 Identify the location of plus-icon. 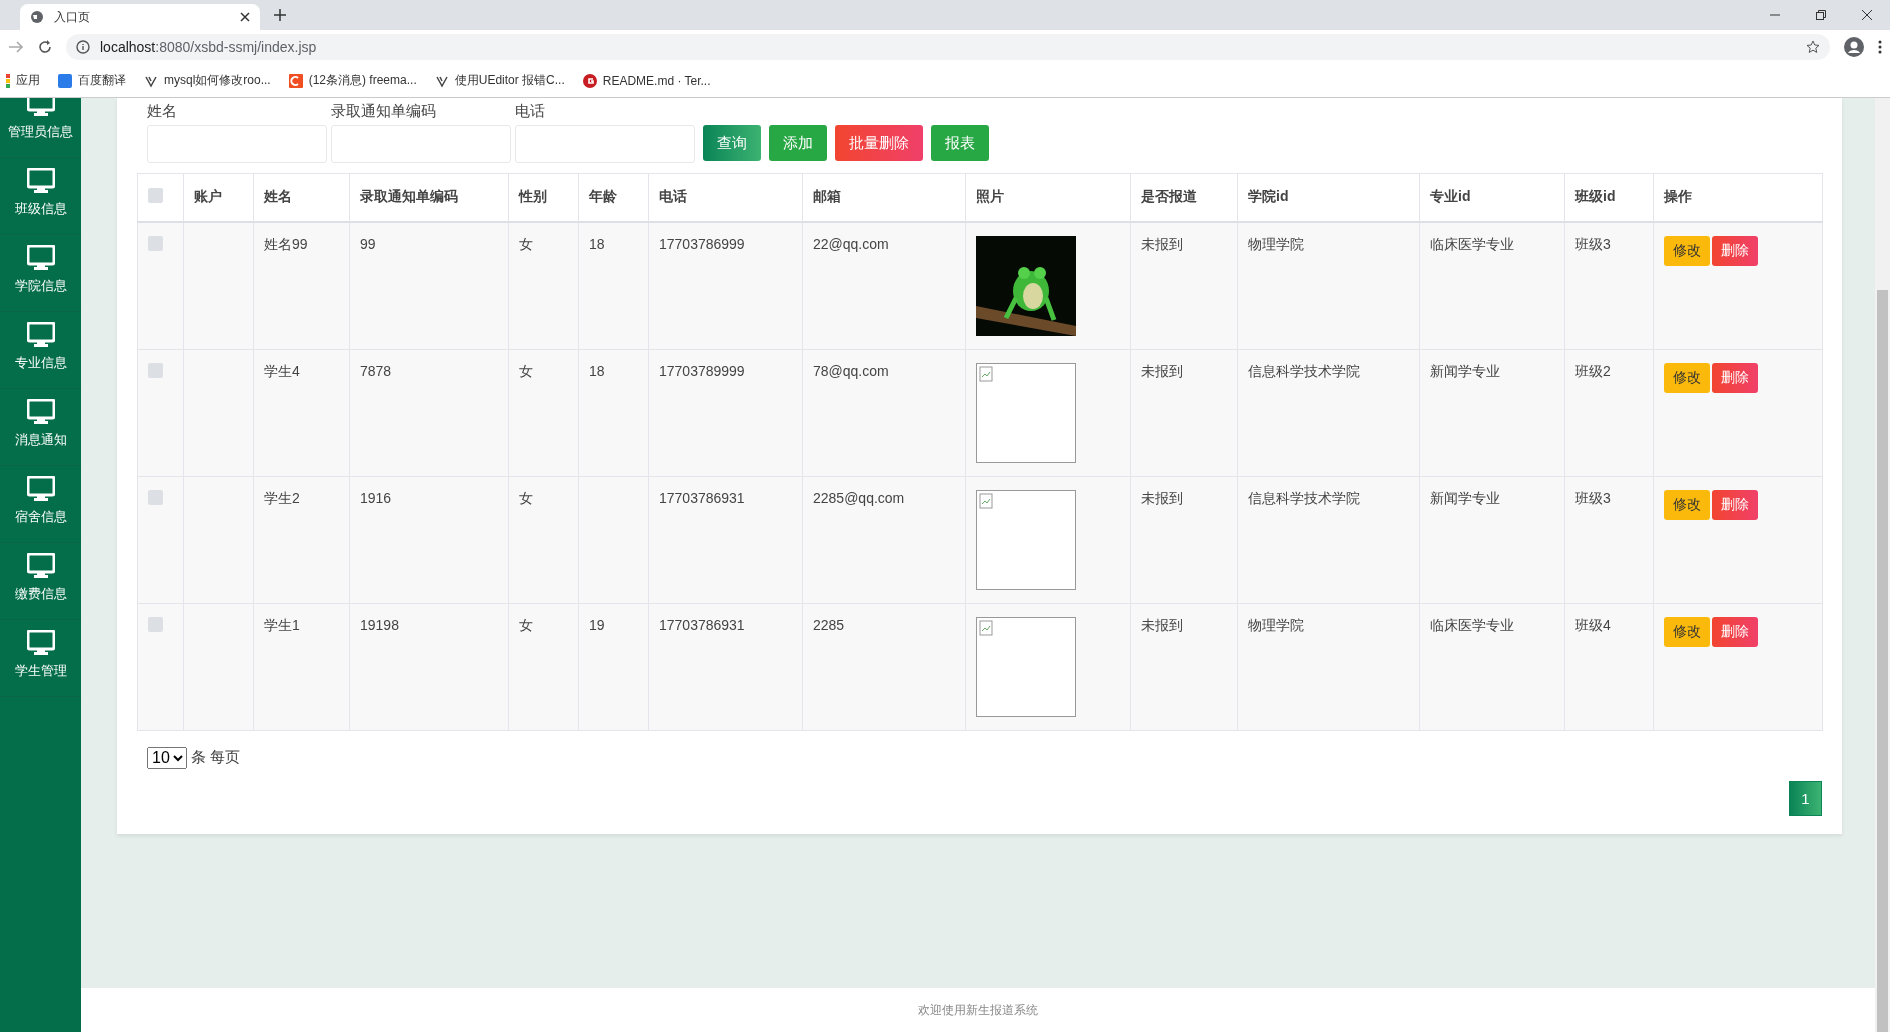
(280, 15).